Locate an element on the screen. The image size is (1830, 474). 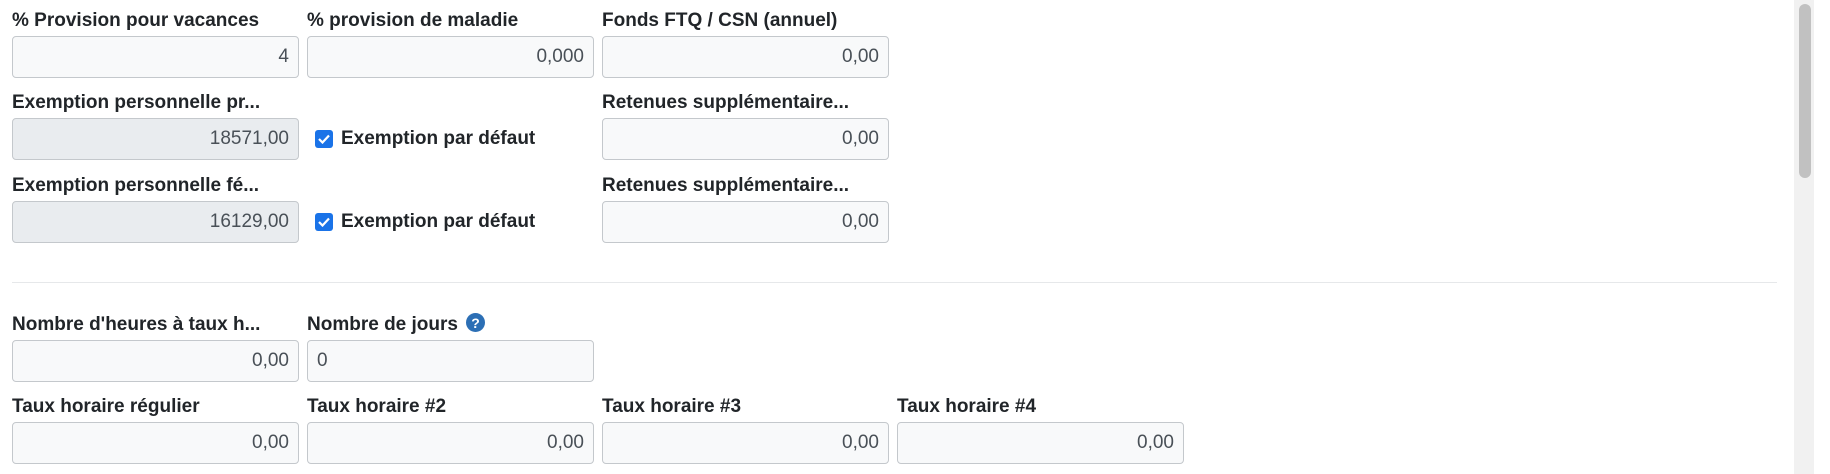
scrollbar-thumb is located at coordinates (1805, 91).